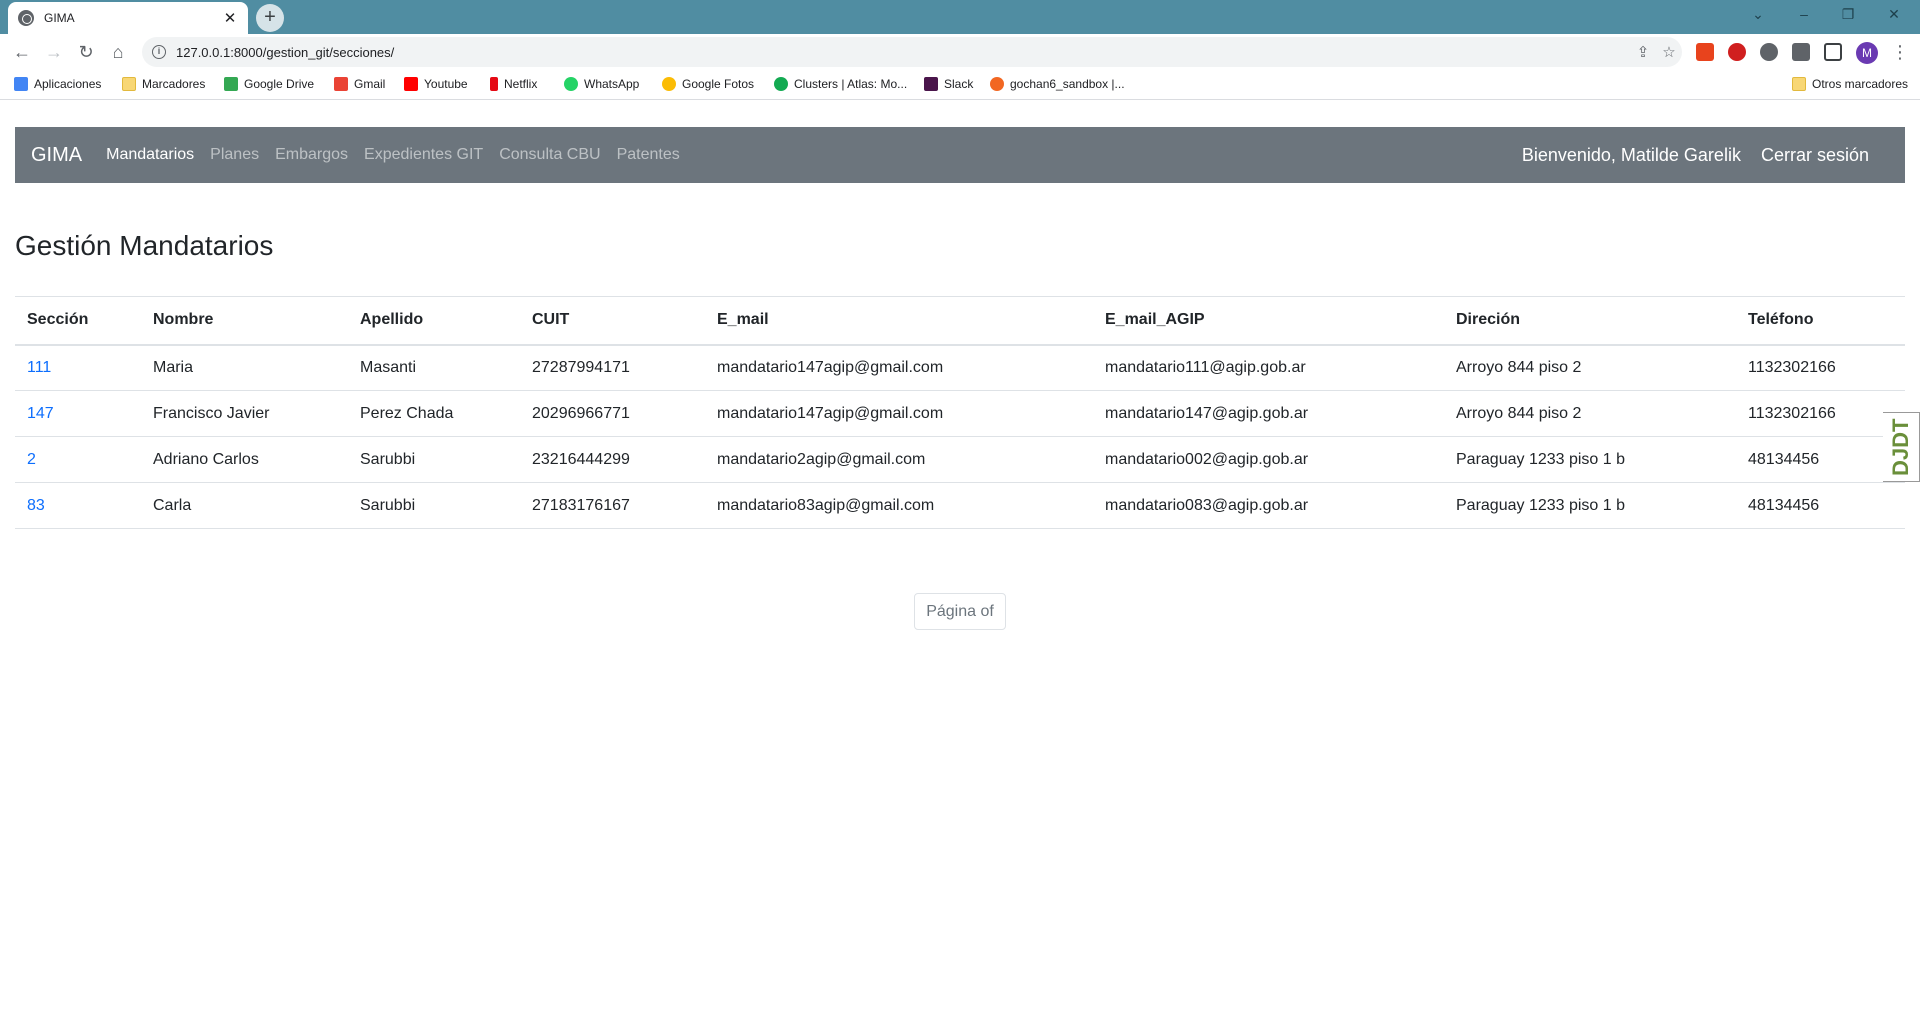 This screenshot has height=1029, width=1920. I want to click on menu-kebab-icon: ⋮, so click(1900, 52).